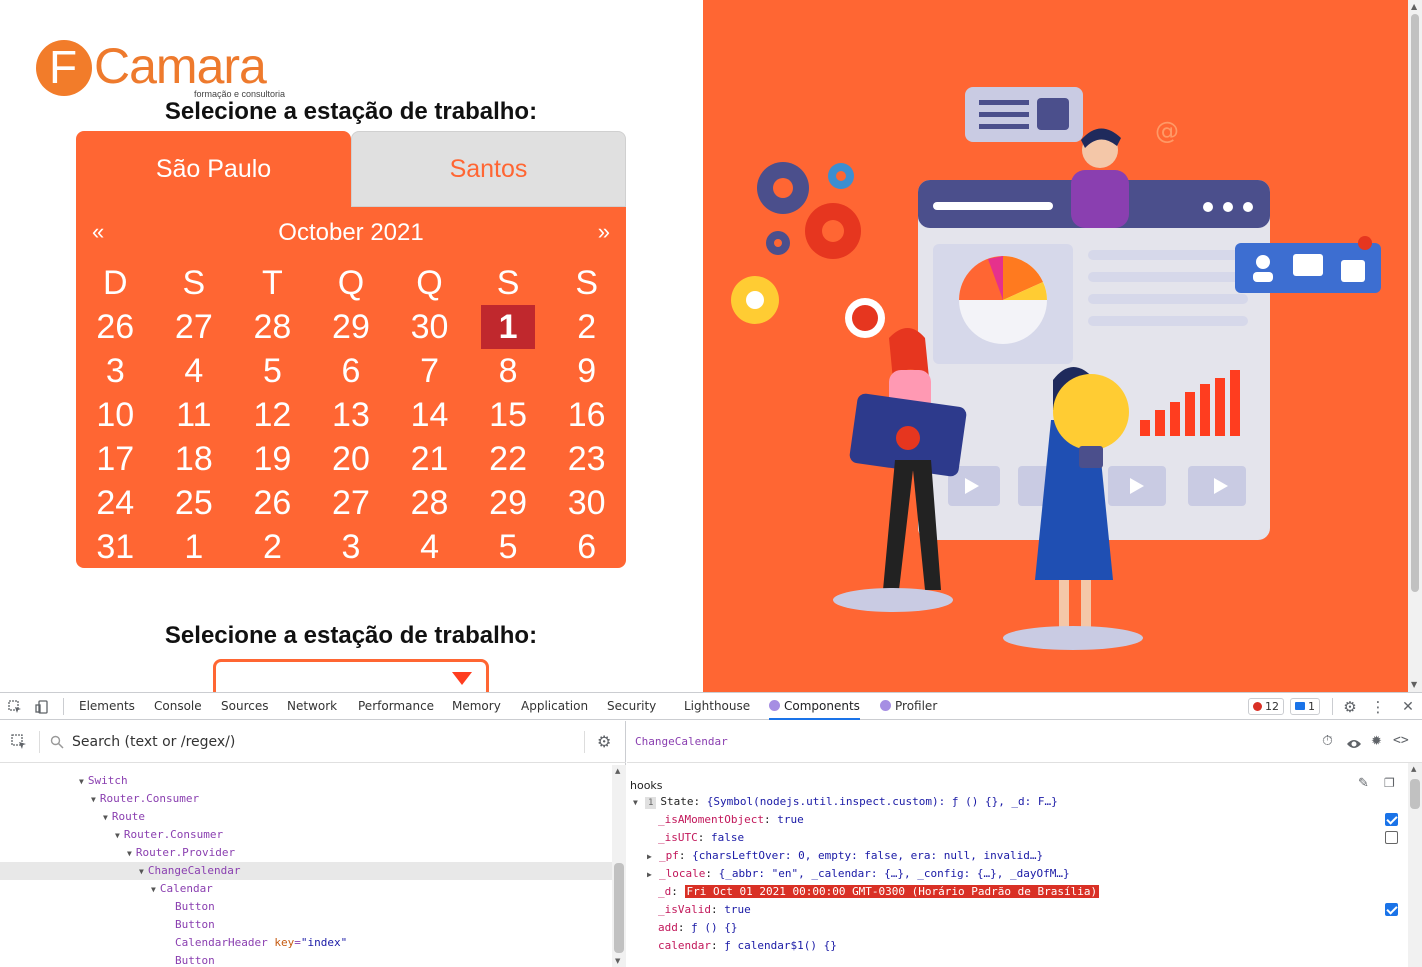 This screenshot has width=1422, height=967. What do you see at coordinates (351, 675) in the screenshot?
I see `station-select` at bounding box center [351, 675].